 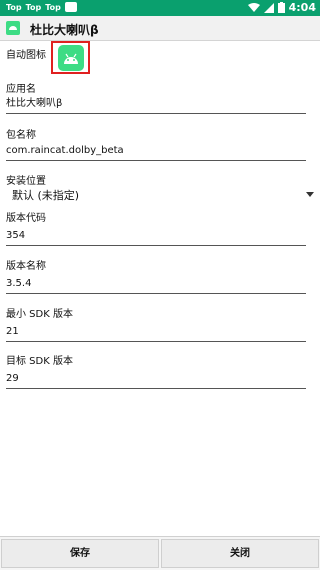 What do you see at coordinates (26, 266) in the screenshot?
I see `version-name-label: 版本名称` at bounding box center [26, 266].